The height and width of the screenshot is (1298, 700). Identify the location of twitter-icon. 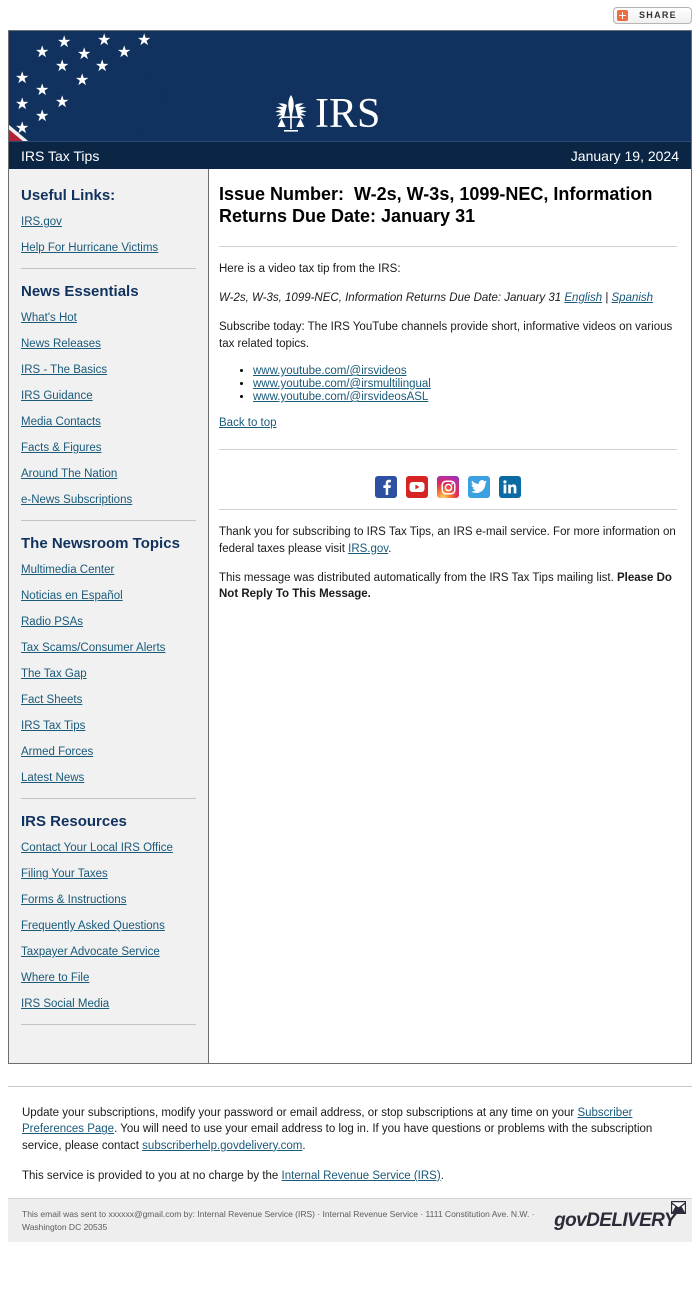
(479, 487).